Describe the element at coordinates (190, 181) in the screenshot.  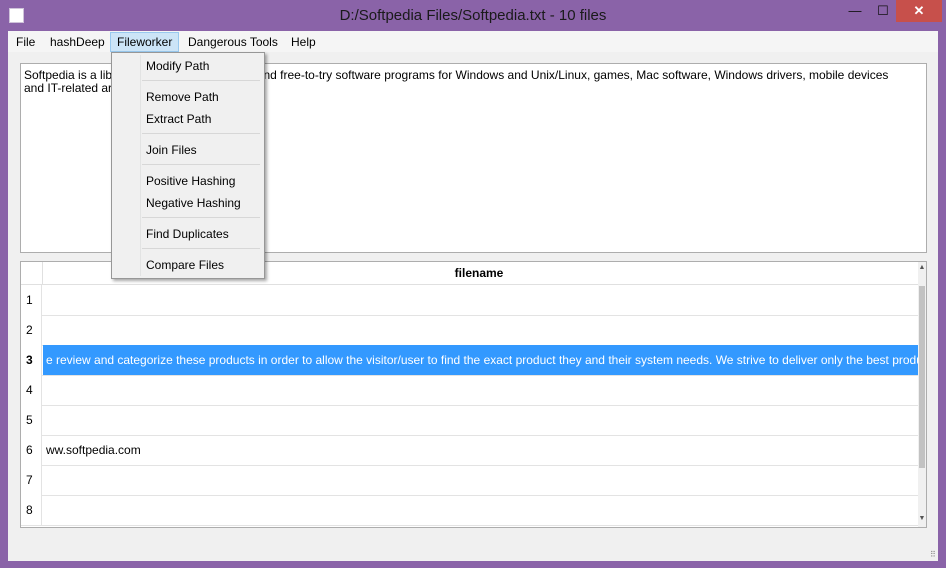
I see `menu-item-positive-hashing: Positive Hashing` at that location.